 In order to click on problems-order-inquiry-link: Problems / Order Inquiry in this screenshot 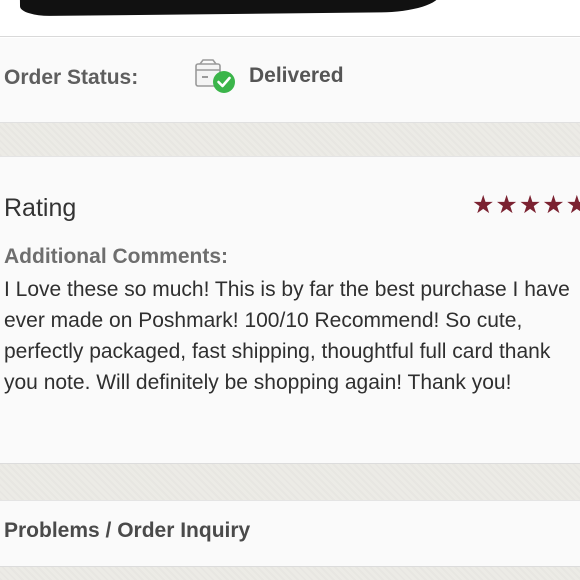, I will do `click(127, 531)`.